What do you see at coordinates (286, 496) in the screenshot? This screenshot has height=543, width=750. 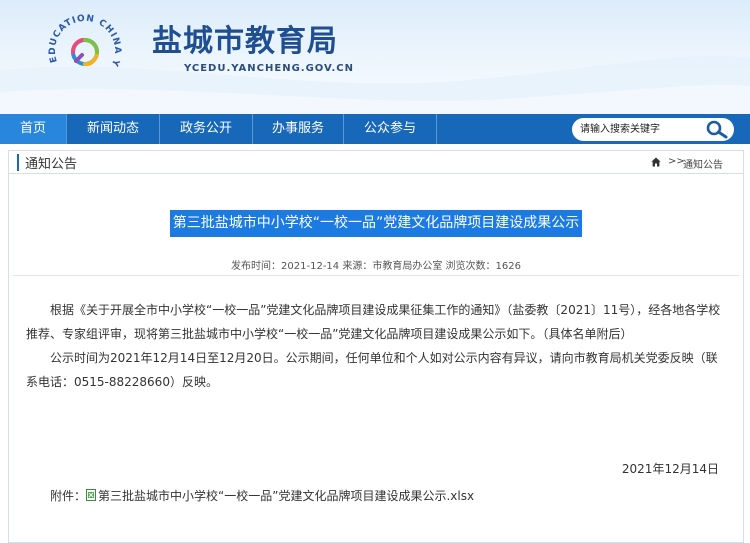 I see `attachment-link: 第三批盐城市中小学校“一校一品”党建文化品牌项目建设成果公示.xlsx` at bounding box center [286, 496].